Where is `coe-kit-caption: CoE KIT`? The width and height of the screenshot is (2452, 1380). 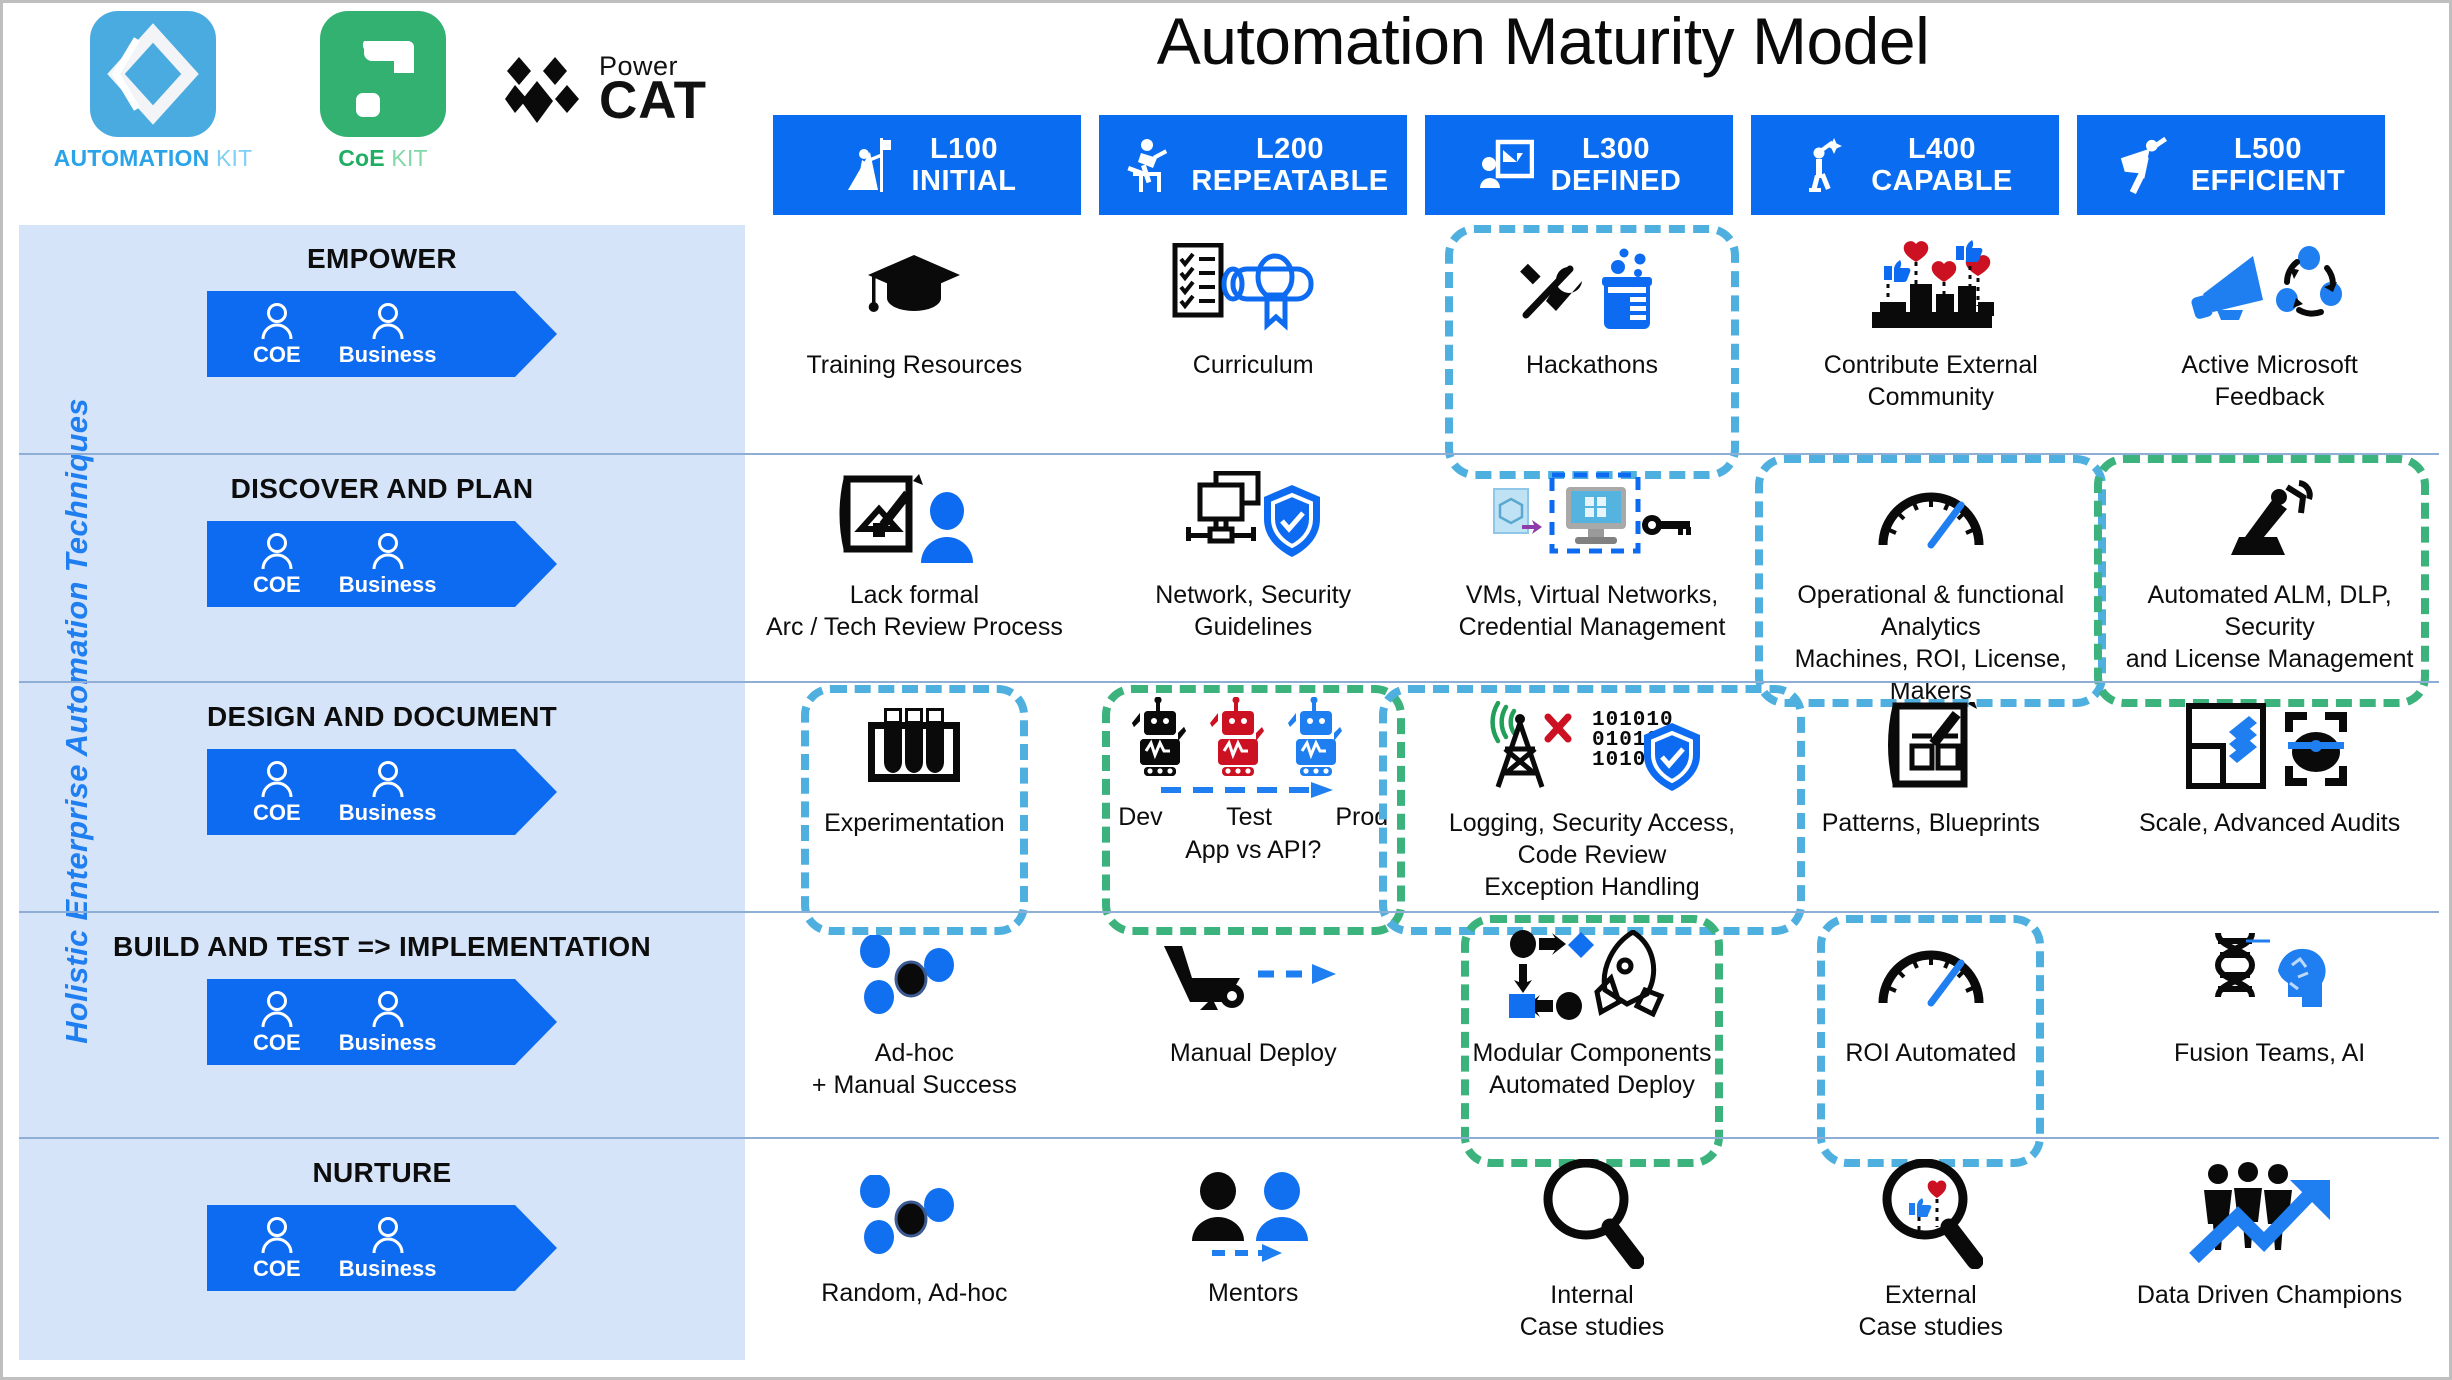
coe-kit-caption: CoE KIT is located at coordinates (383, 158).